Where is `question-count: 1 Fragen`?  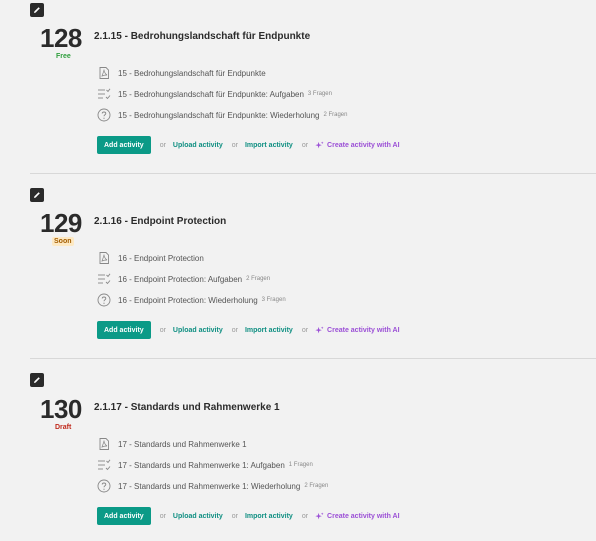 question-count: 1 Fragen is located at coordinates (300, 465).